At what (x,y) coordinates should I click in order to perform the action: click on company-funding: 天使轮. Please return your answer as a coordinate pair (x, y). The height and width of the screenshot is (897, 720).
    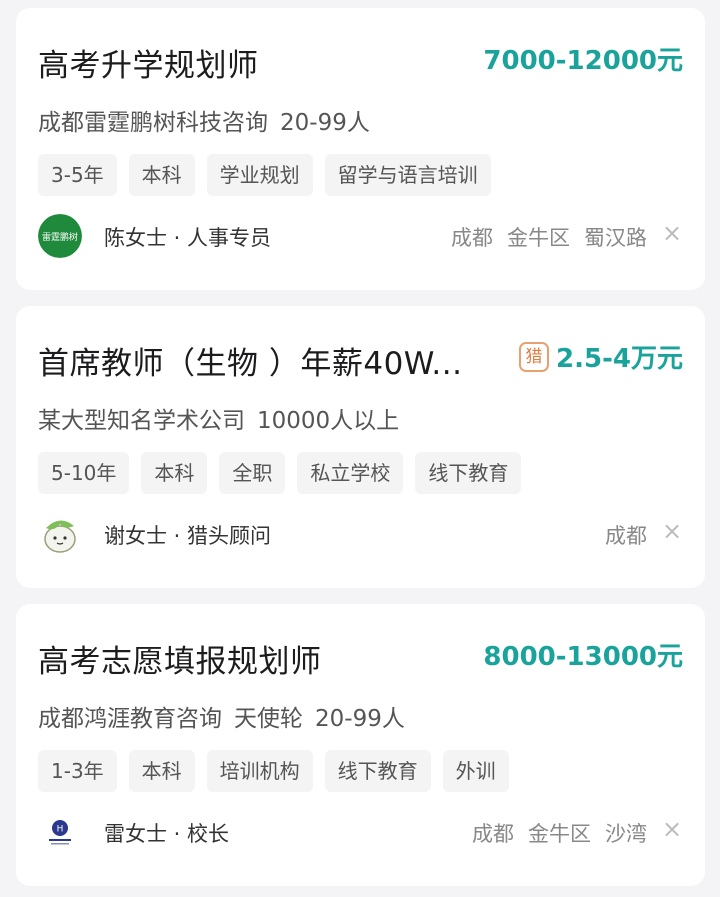
    Looking at the image, I should click on (268, 719).